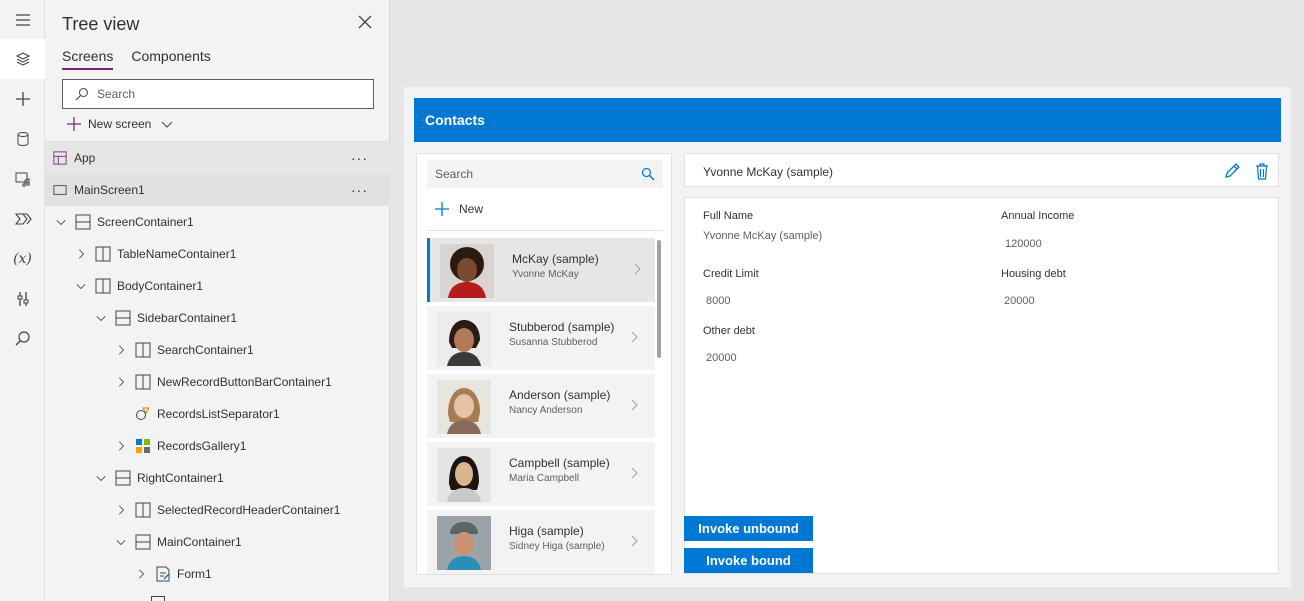  What do you see at coordinates (160, 286) in the screenshot?
I see `tree-row-label: BodyContainer1` at bounding box center [160, 286].